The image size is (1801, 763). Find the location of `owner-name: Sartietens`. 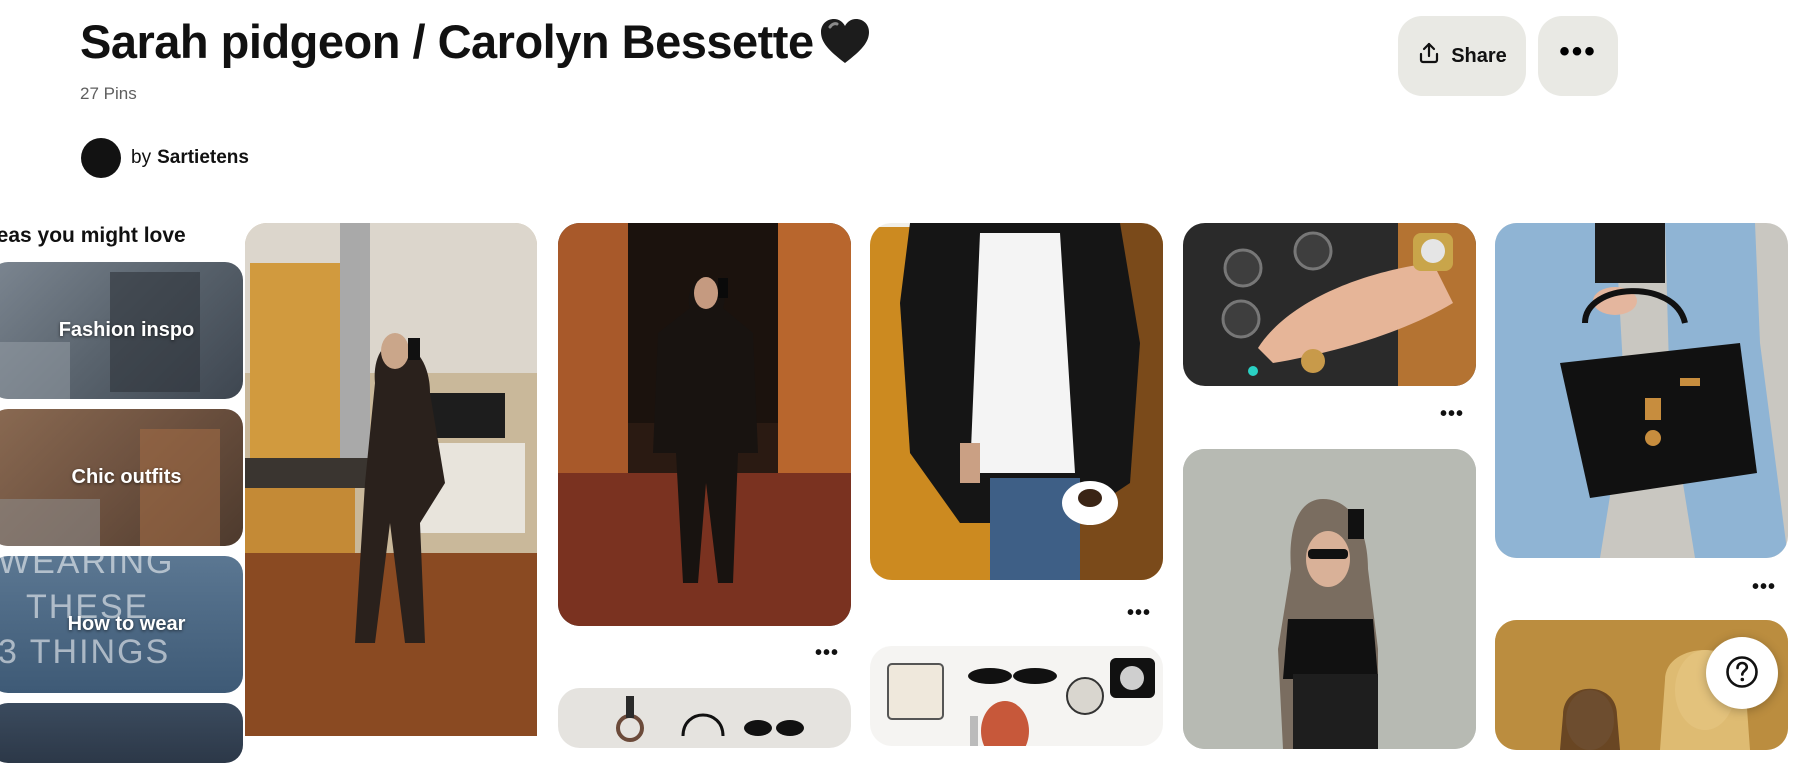

owner-name: Sartietens is located at coordinates (203, 158).